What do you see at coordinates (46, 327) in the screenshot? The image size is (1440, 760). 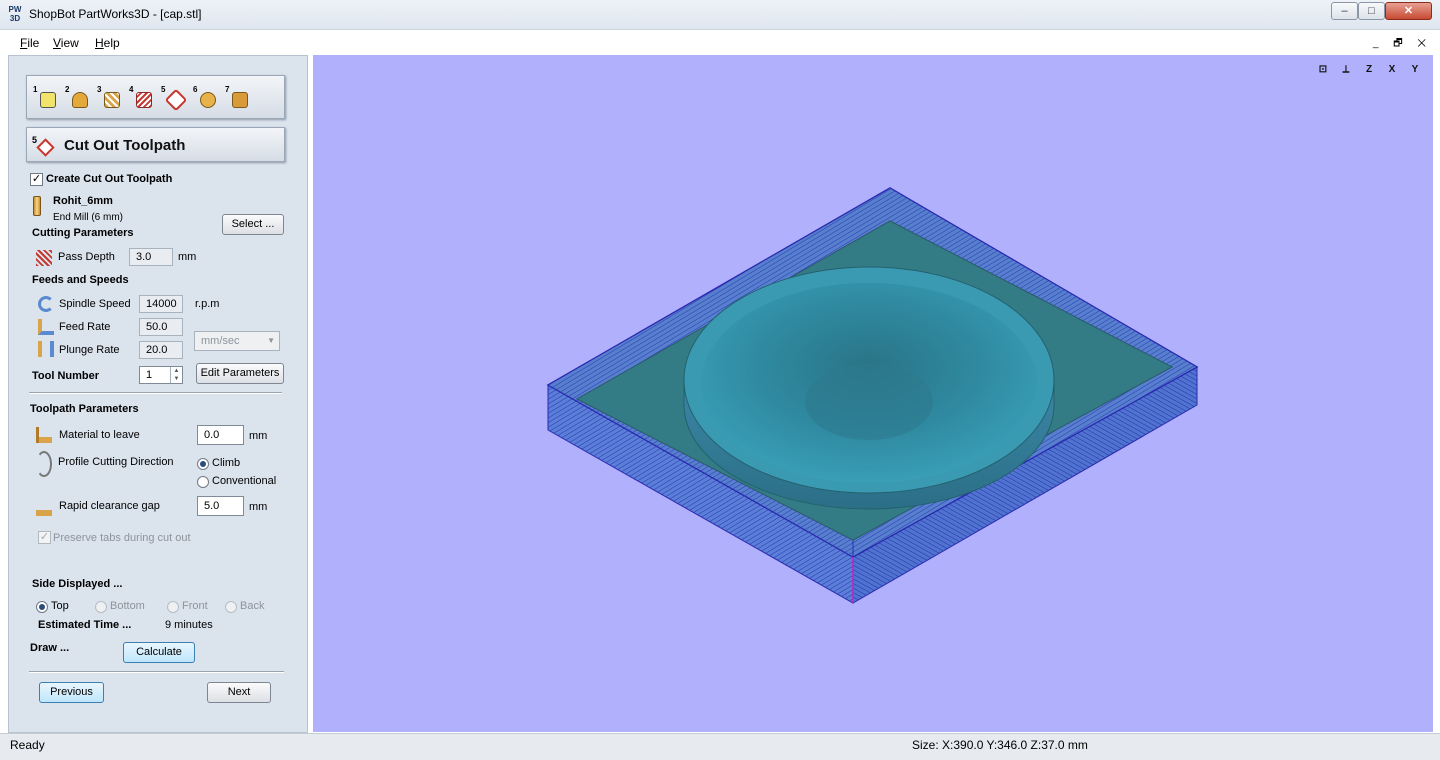 I see `feed-rate-icon` at bounding box center [46, 327].